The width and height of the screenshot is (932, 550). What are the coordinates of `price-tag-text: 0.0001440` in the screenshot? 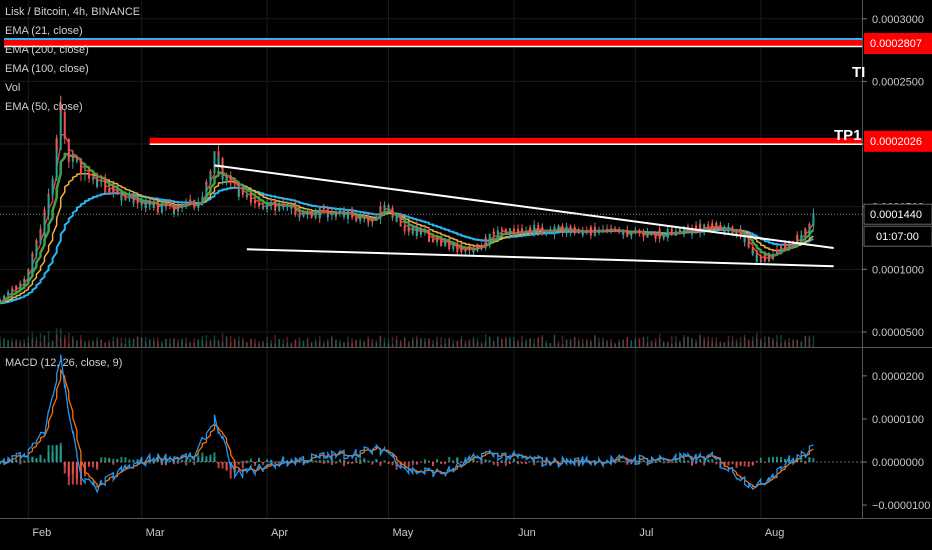 It's located at (896, 215).